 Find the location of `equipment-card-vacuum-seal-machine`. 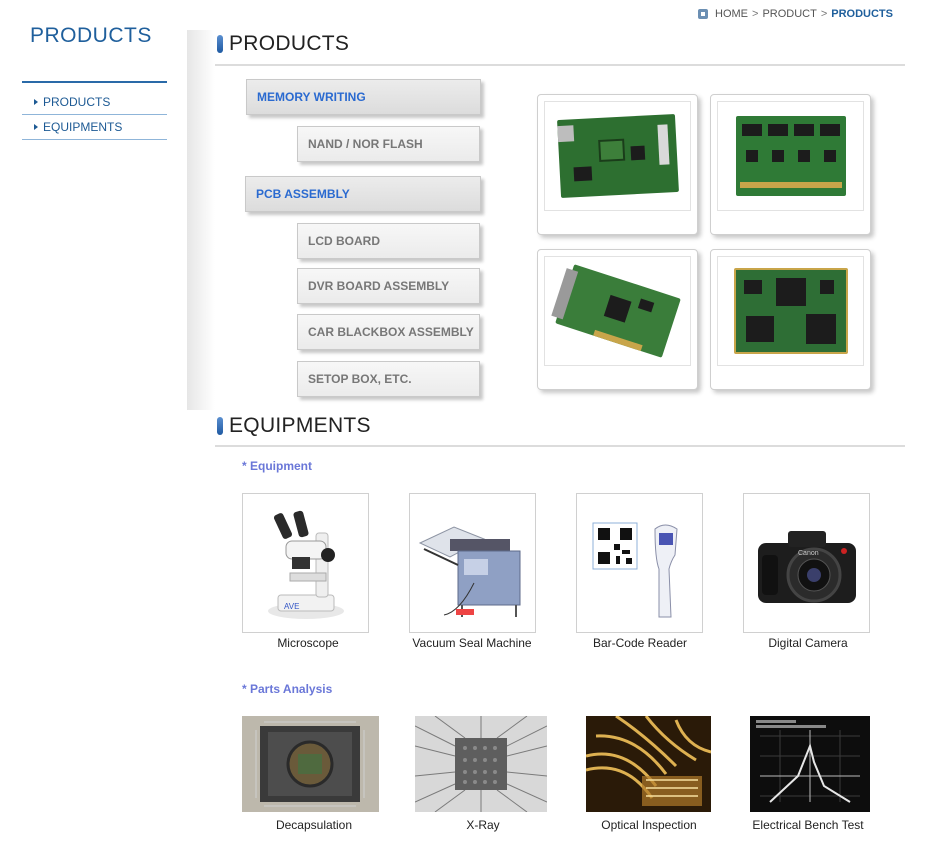

equipment-card-vacuum-seal-machine is located at coordinates (472, 563).